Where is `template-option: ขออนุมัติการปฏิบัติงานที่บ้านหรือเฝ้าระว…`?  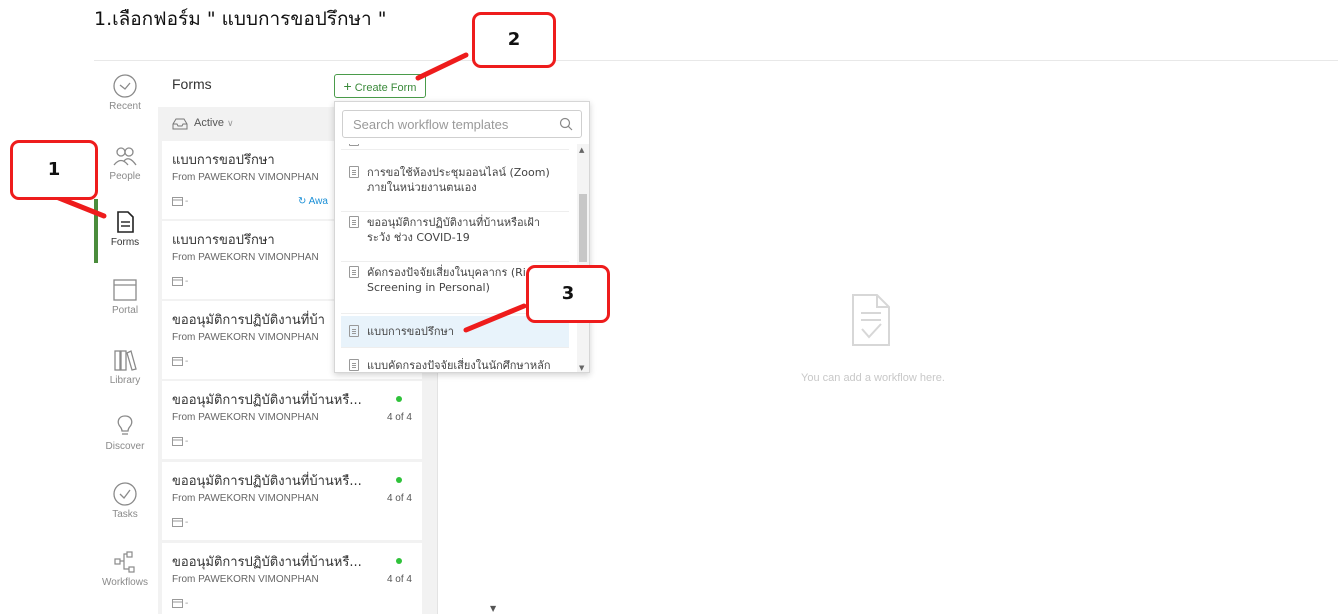
template-option: ขออนุมัติการปฏิบัติงานที่บ้านหรือเฝ้าระว… is located at coordinates (455, 237).